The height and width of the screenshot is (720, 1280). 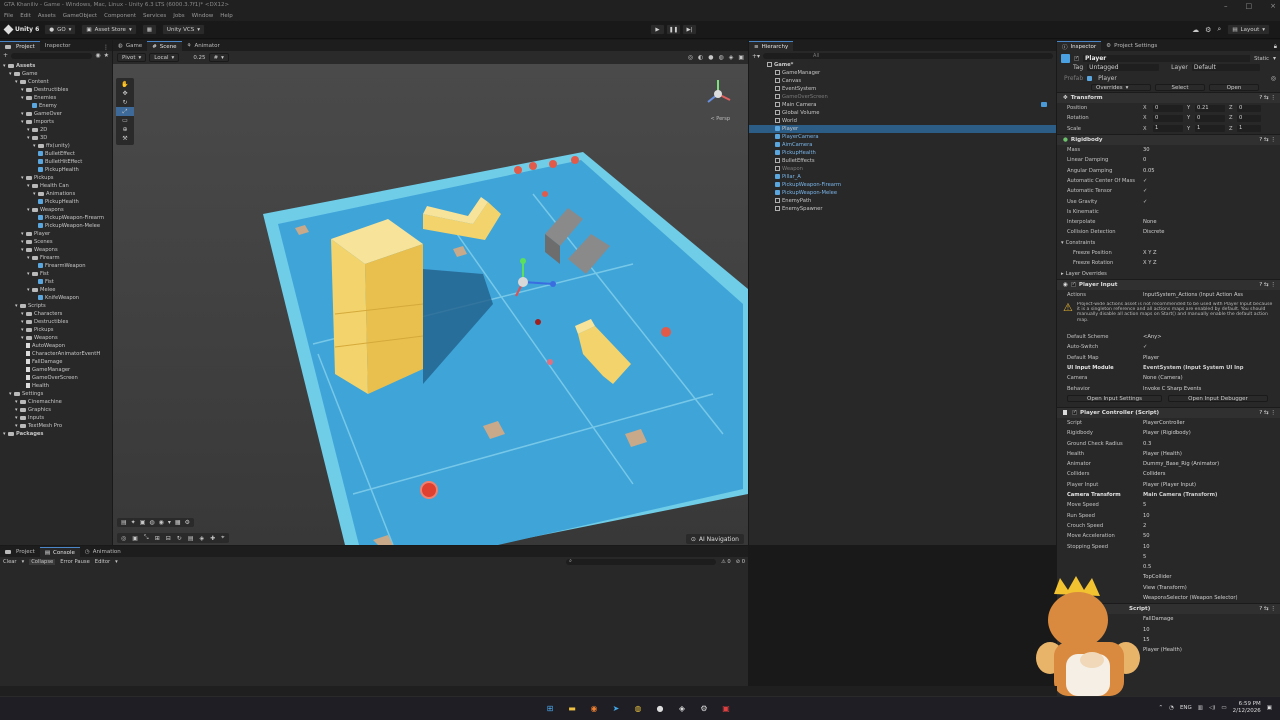 What do you see at coordinates (1180, 87) in the screenshot?
I see `select-button: Select` at bounding box center [1180, 87].